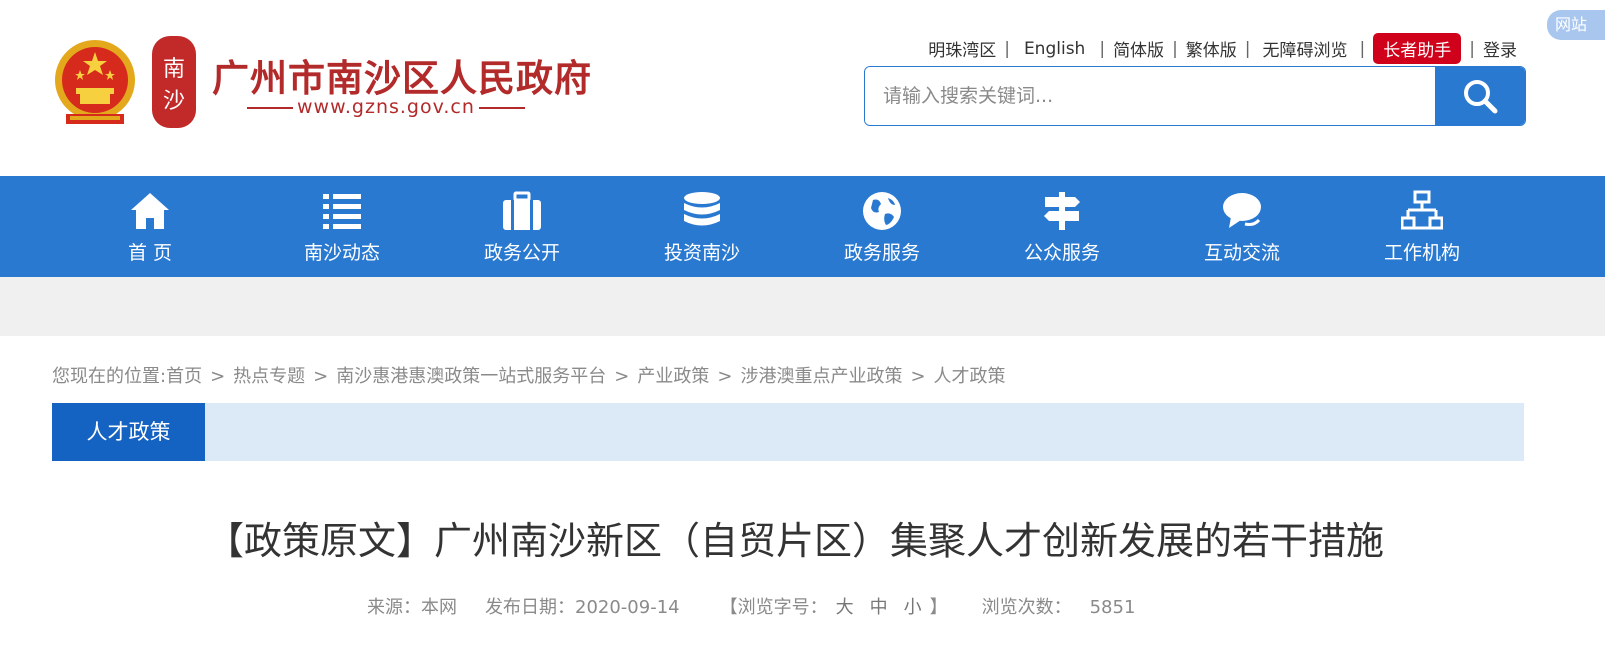  I want to click on font-size-label: 【浏览字号：, so click(773, 607).